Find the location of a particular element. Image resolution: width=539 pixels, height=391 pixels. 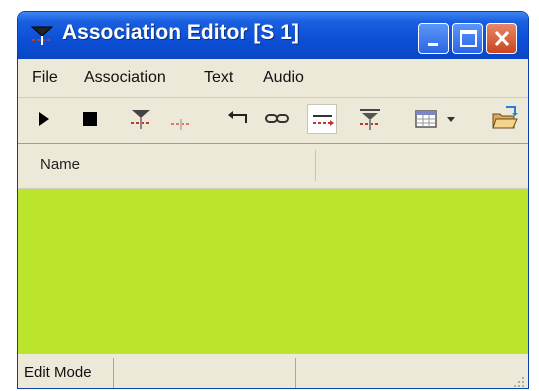

app-icon is located at coordinates (42, 35).